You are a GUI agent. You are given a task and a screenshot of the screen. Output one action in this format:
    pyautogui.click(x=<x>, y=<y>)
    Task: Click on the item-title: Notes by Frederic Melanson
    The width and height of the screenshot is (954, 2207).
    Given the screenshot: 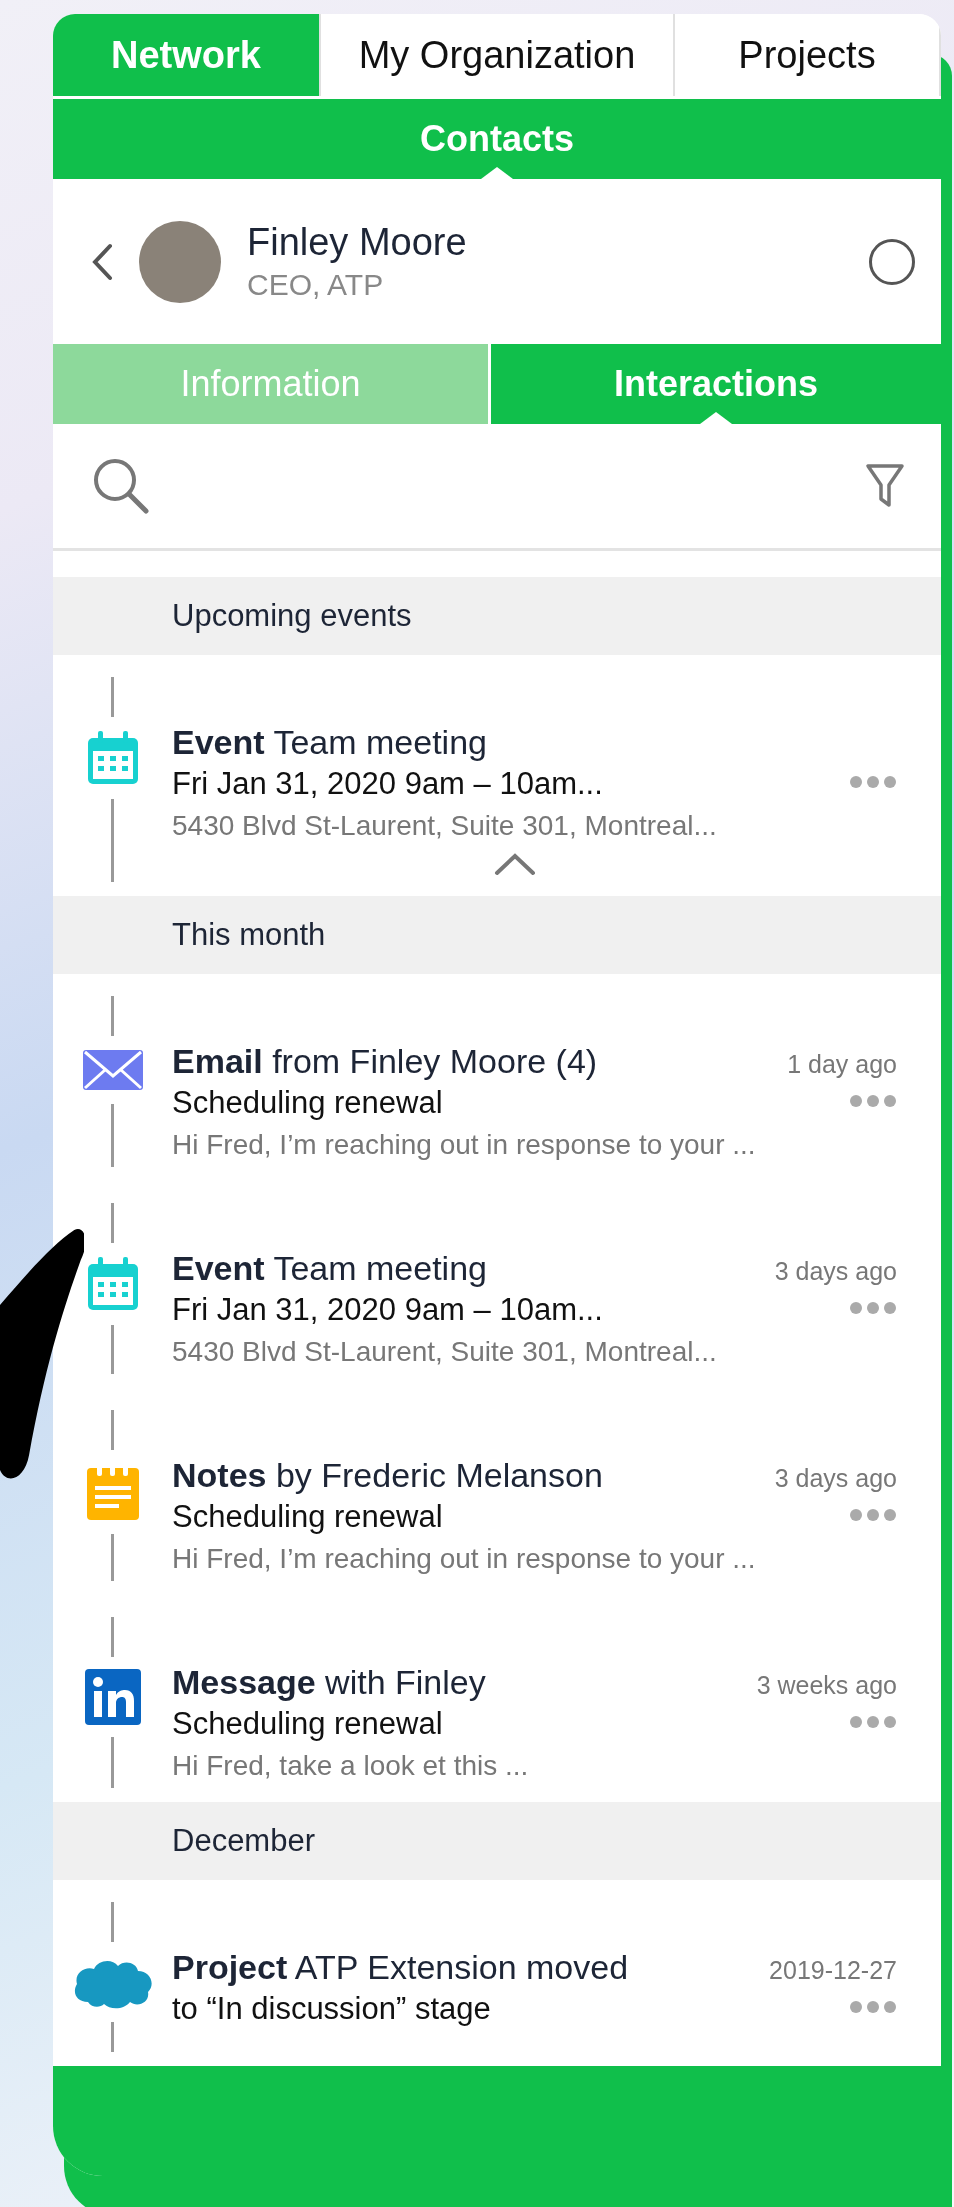 What is the action you would take?
    pyautogui.click(x=387, y=1475)
    